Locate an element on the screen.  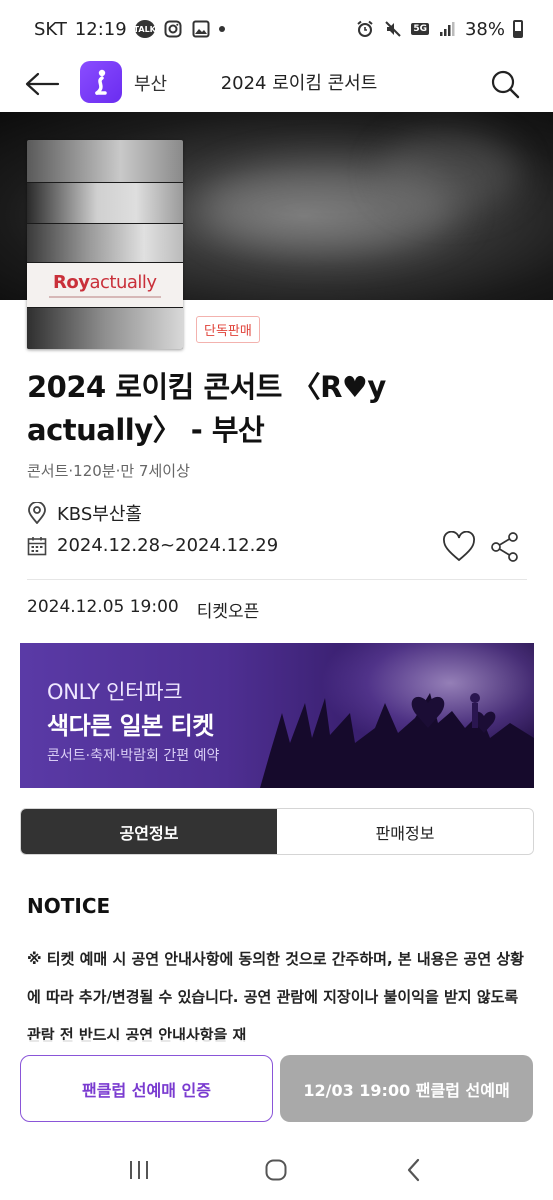
app-header: 부산 2024 로이킴 콘서트 is located at coordinates (276, 84).